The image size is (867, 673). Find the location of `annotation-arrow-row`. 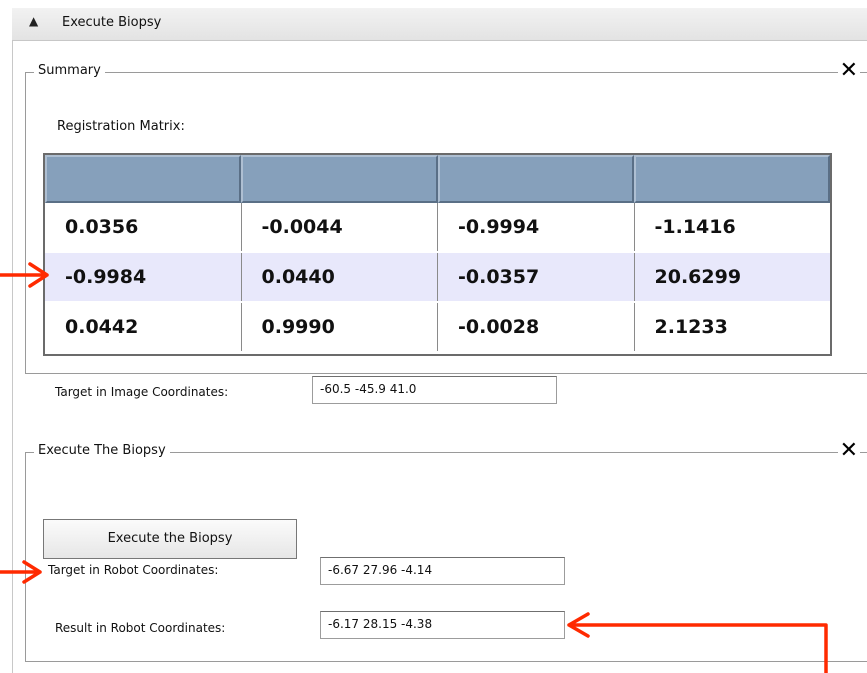

annotation-arrow-row is located at coordinates (24, 275).